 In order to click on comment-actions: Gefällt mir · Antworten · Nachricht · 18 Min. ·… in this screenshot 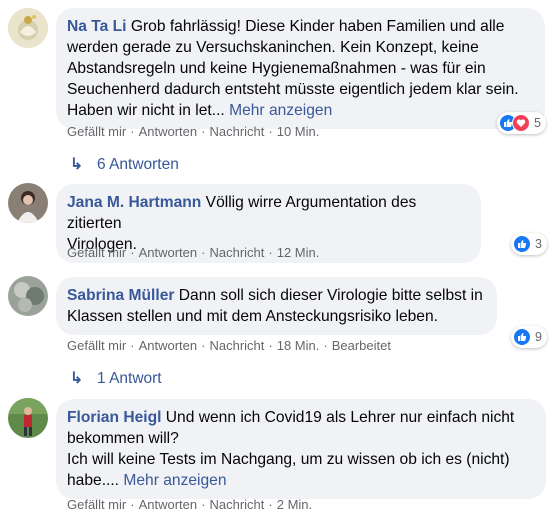, I will do `click(229, 345)`.